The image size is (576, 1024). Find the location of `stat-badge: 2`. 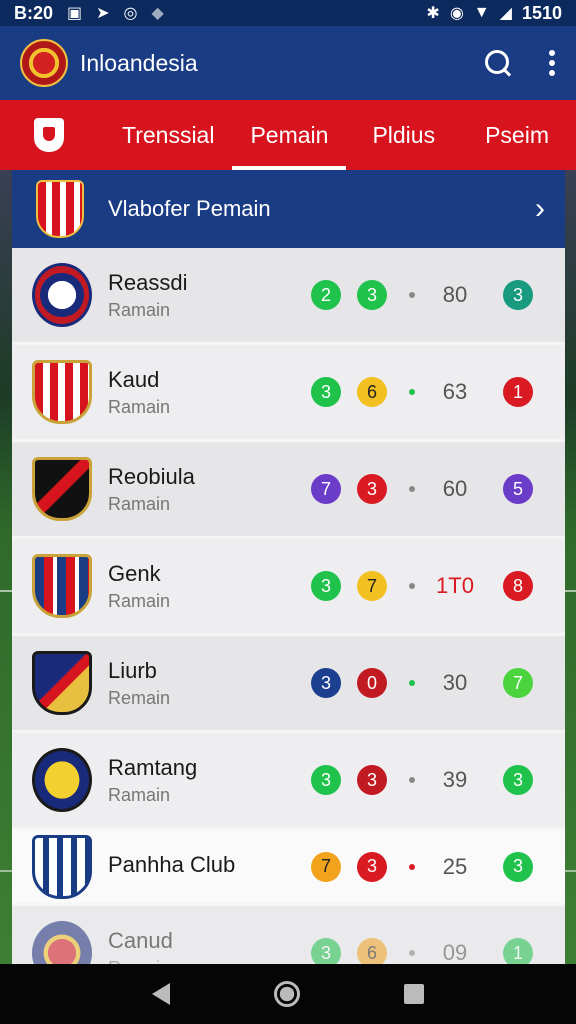

stat-badge: 2 is located at coordinates (326, 295).